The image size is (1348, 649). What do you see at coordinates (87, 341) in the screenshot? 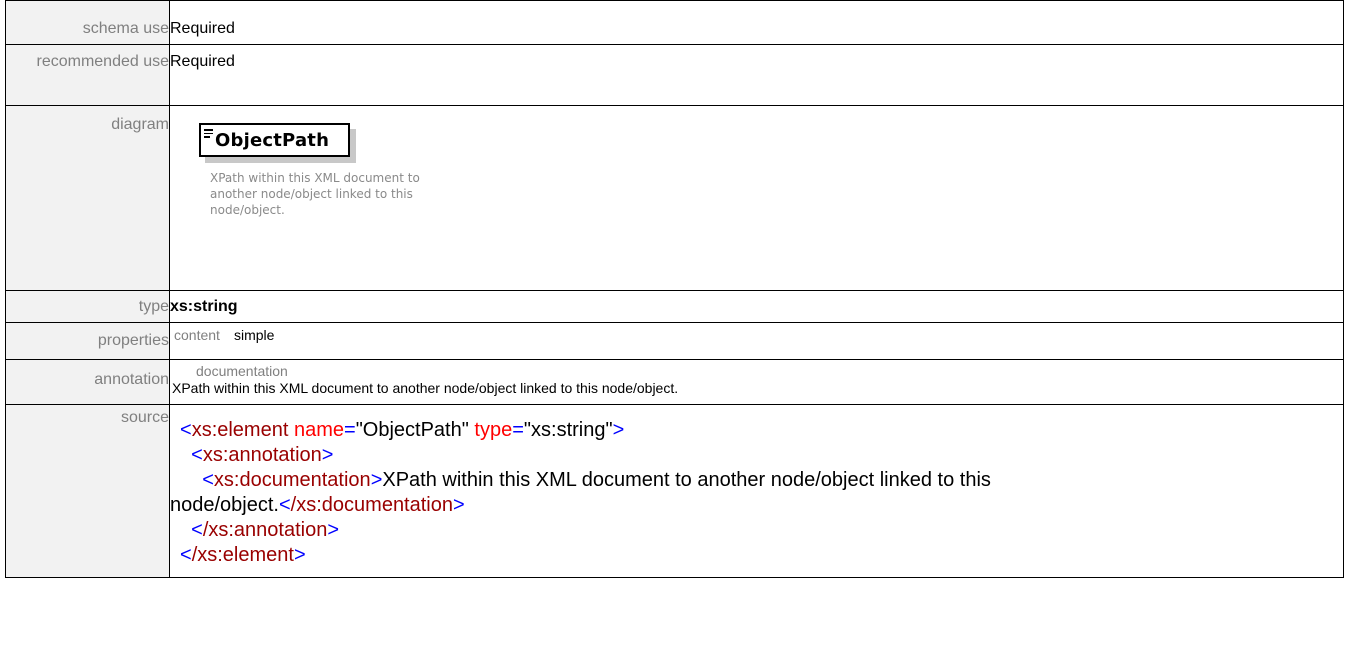
I see `properties-label: properties` at bounding box center [87, 341].